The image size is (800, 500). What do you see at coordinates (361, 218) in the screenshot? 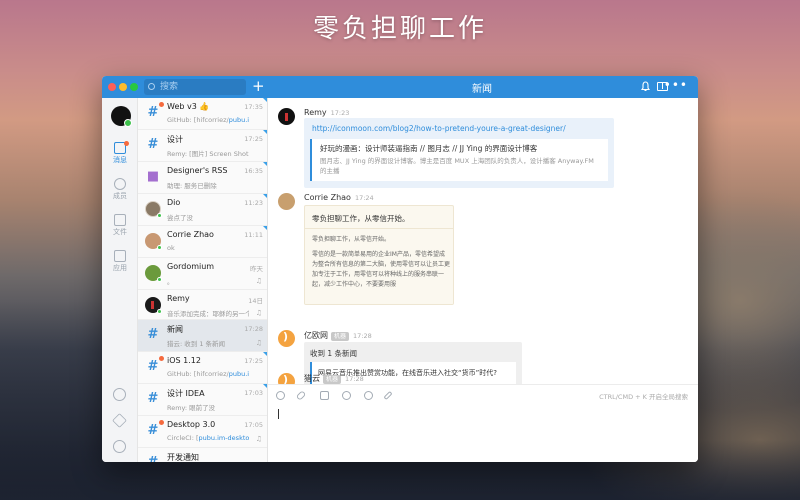
I see `post-title: 零负担聊工作，从零信开始。` at bounding box center [361, 218].